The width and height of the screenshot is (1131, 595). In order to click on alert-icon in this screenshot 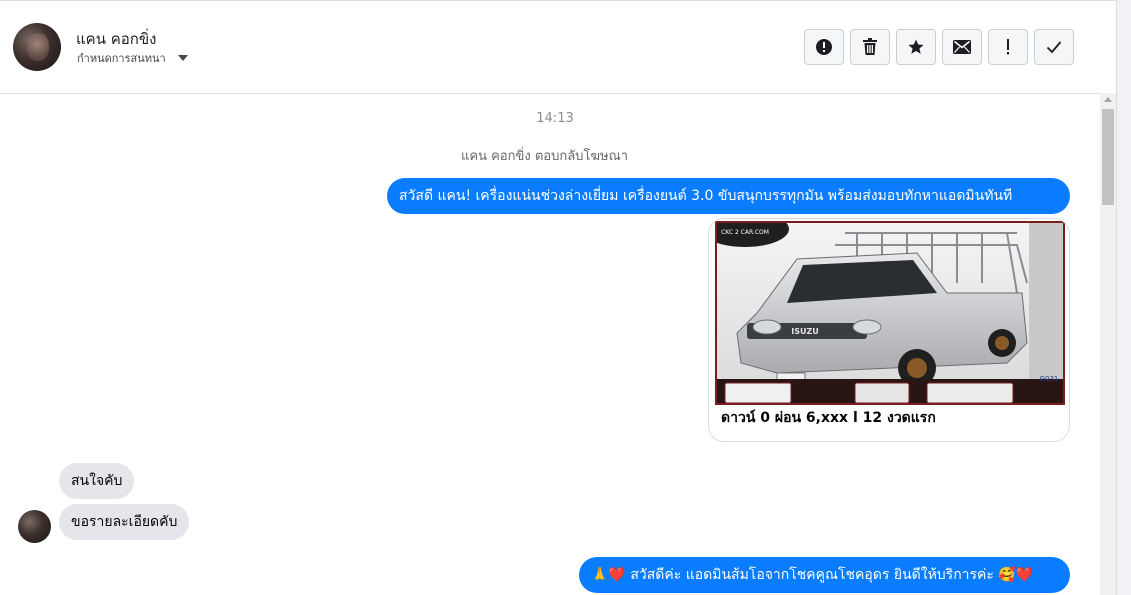, I will do `click(824, 47)`.